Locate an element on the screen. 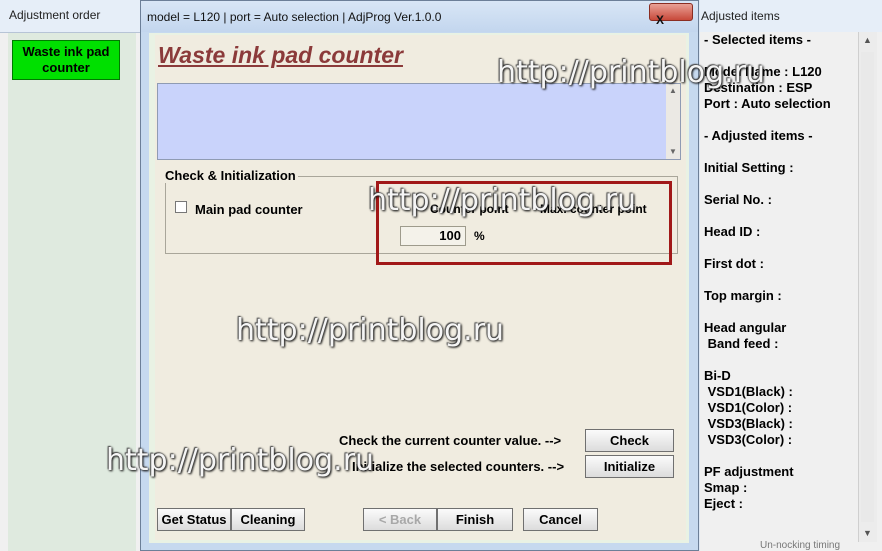  adjustment-order-titlebar: Adjustment order is located at coordinates (70, 16).